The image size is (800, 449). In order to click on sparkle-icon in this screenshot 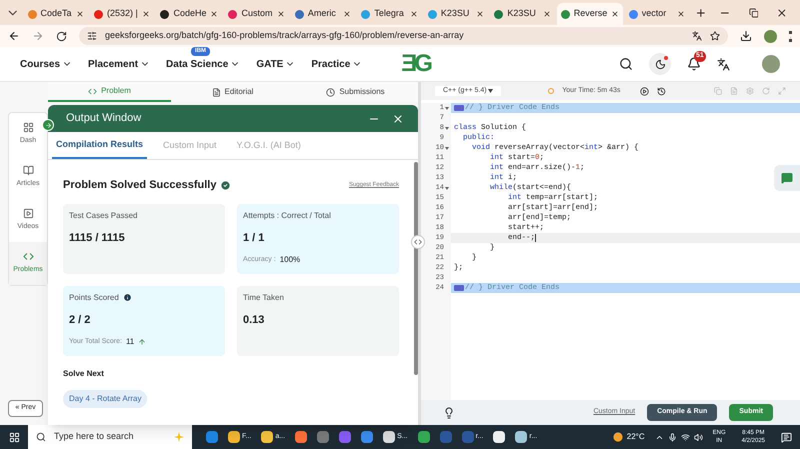, I will do `click(179, 437)`.